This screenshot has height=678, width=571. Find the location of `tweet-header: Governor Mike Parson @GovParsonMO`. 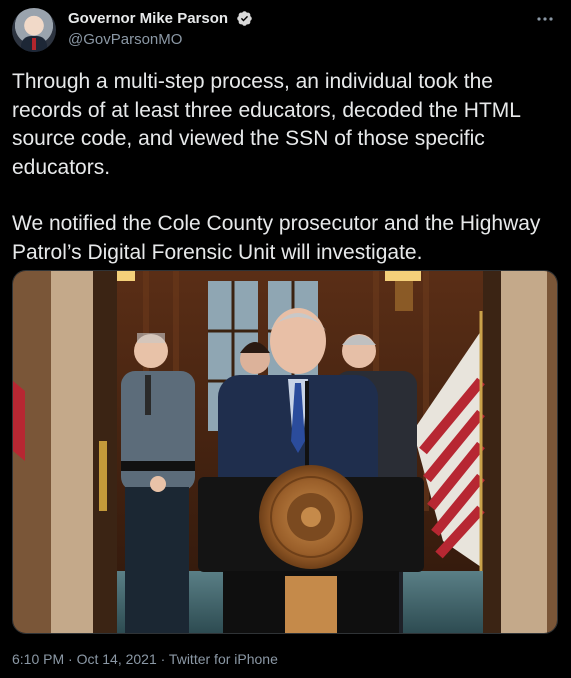

tweet-header: Governor Mike Parson @GovParsonMO is located at coordinates (286, 31).